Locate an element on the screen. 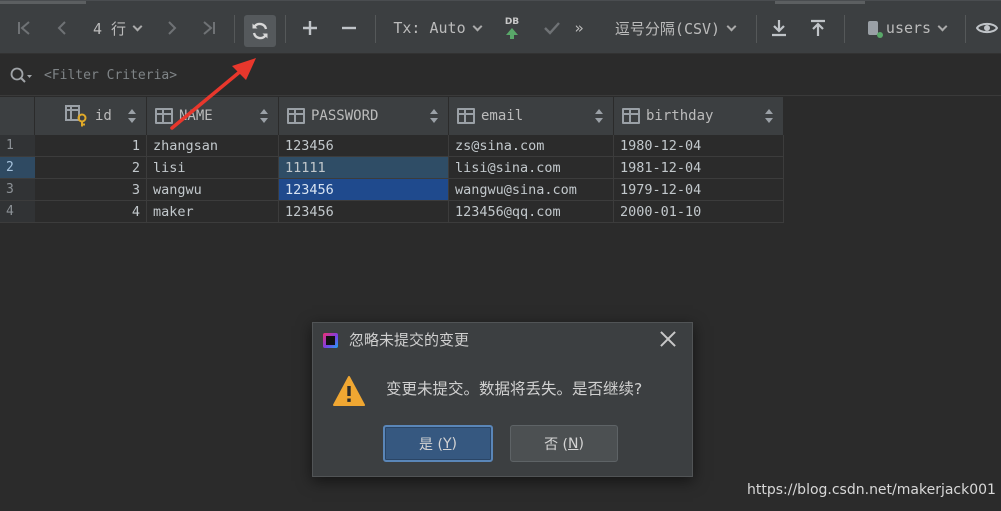 This screenshot has width=1001, height=511. yes-button: 是 (Y) is located at coordinates (438, 443).